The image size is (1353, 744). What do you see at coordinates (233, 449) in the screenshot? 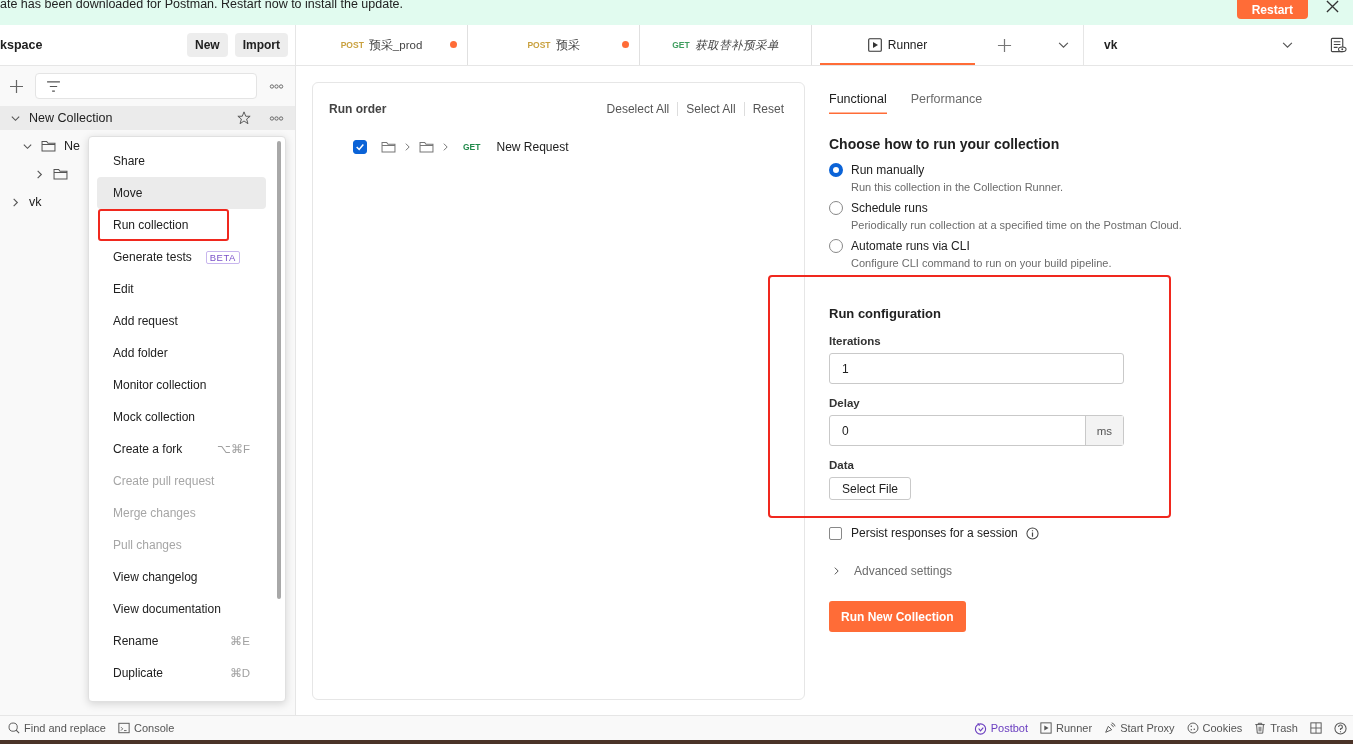
I see `shortcut-text: ⌥⌘F` at bounding box center [233, 449].